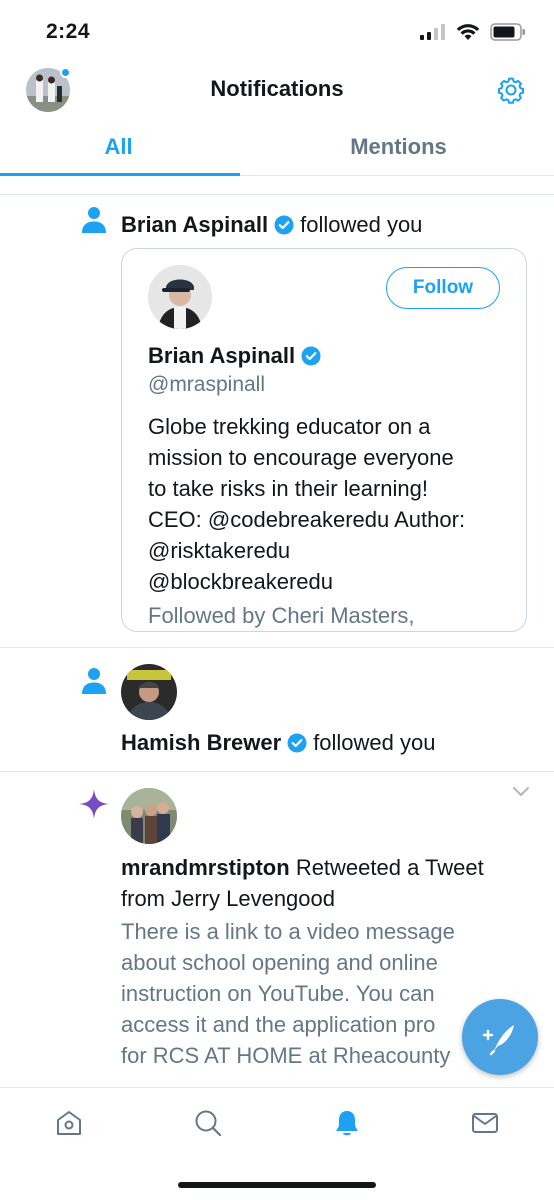 The height and width of the screenshot is (1200, 554). Describe the element at coordinates (307, 519) in the screenshot. I see `bio-line: CEO: @codebreakeredu Author:` at that location.